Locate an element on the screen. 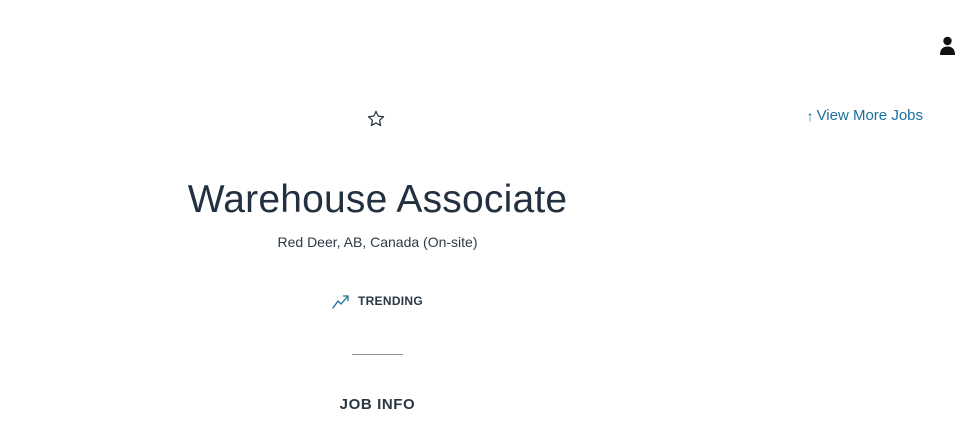 The width and height of the screenshot is (955, 443). trending-up-icon is located at coordinates (340, 302).